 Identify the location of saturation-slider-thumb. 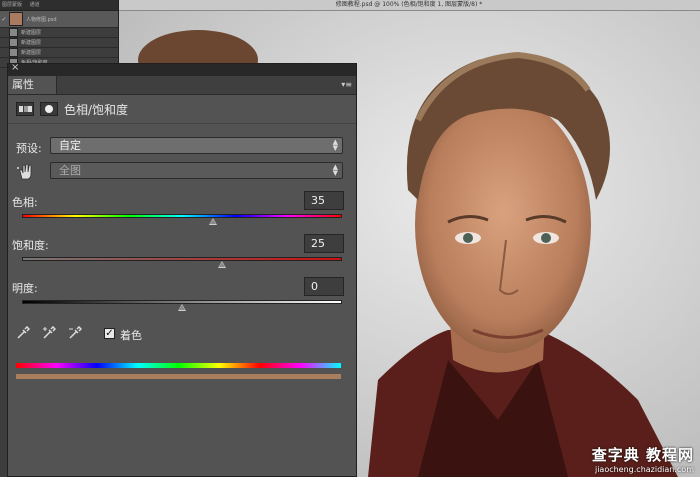
(222, 264).